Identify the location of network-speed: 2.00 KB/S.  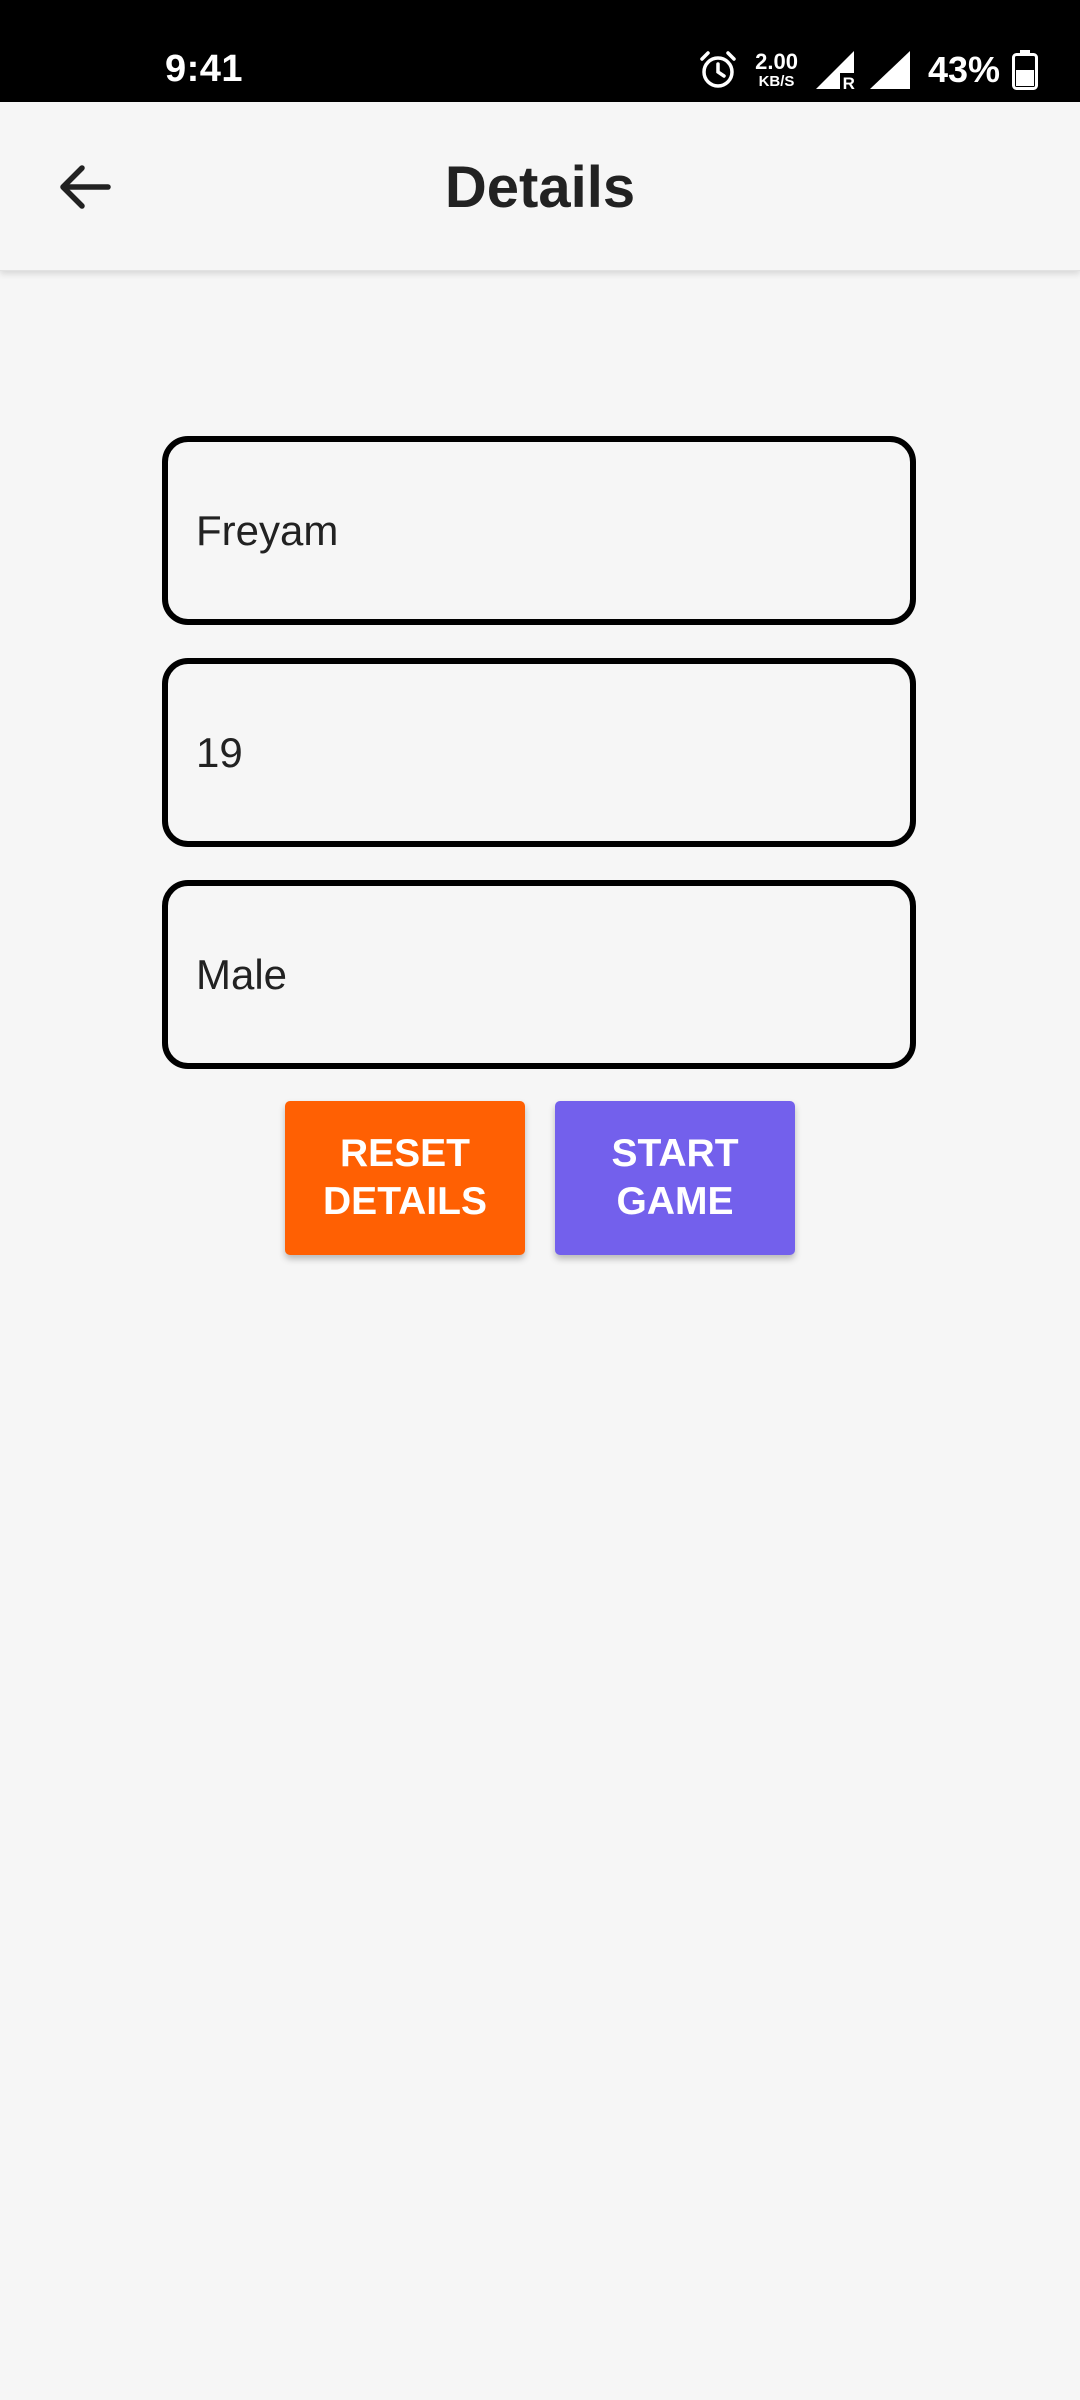
(776, 69).